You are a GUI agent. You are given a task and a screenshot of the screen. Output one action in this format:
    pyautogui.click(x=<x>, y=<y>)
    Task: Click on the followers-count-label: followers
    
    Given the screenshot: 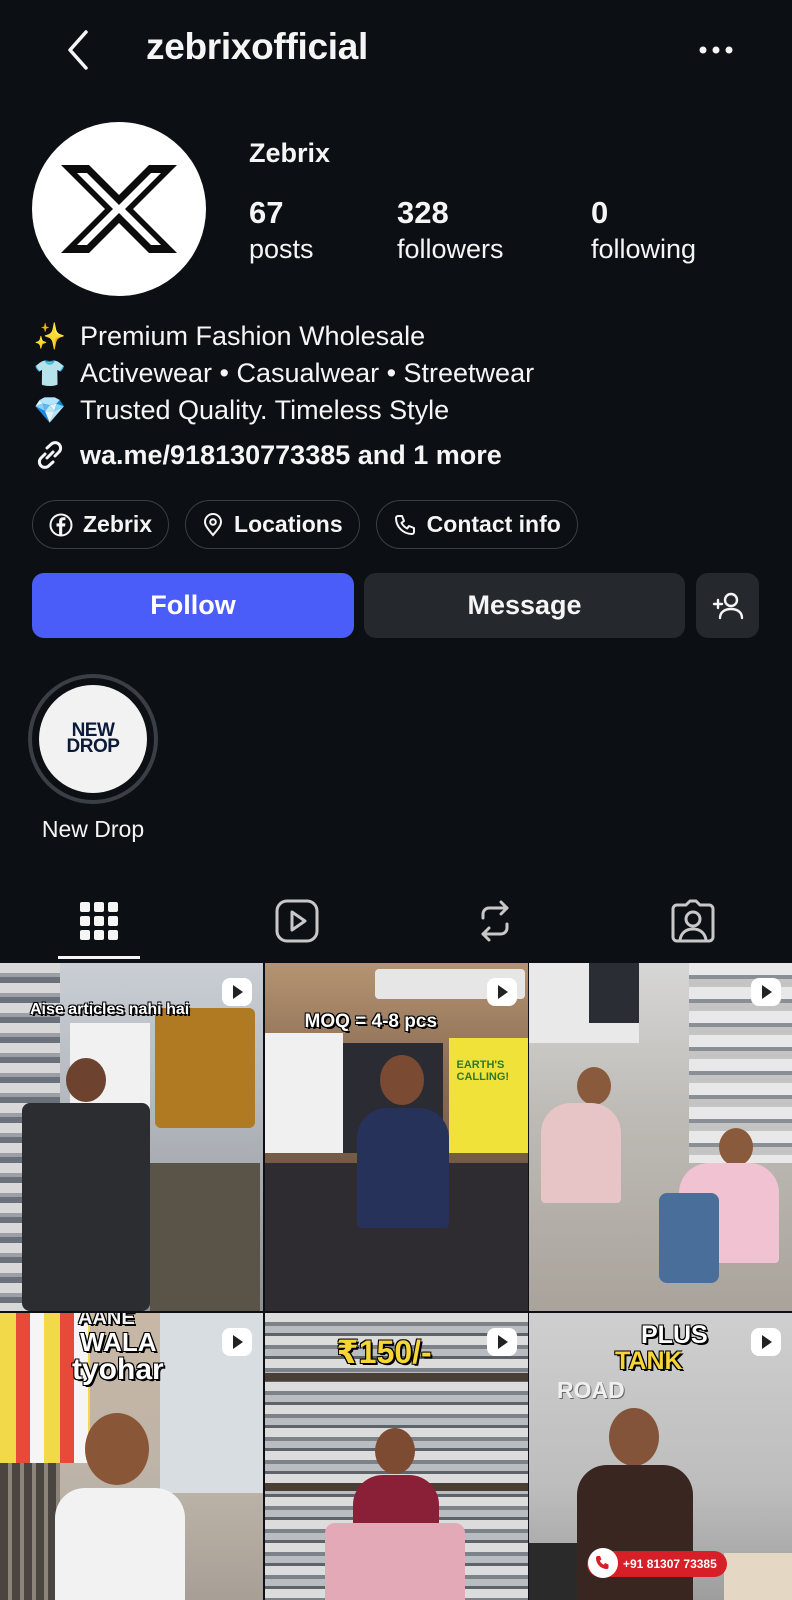 What is the action you would take?
    pyautogui.click(x=450, y=249)
    